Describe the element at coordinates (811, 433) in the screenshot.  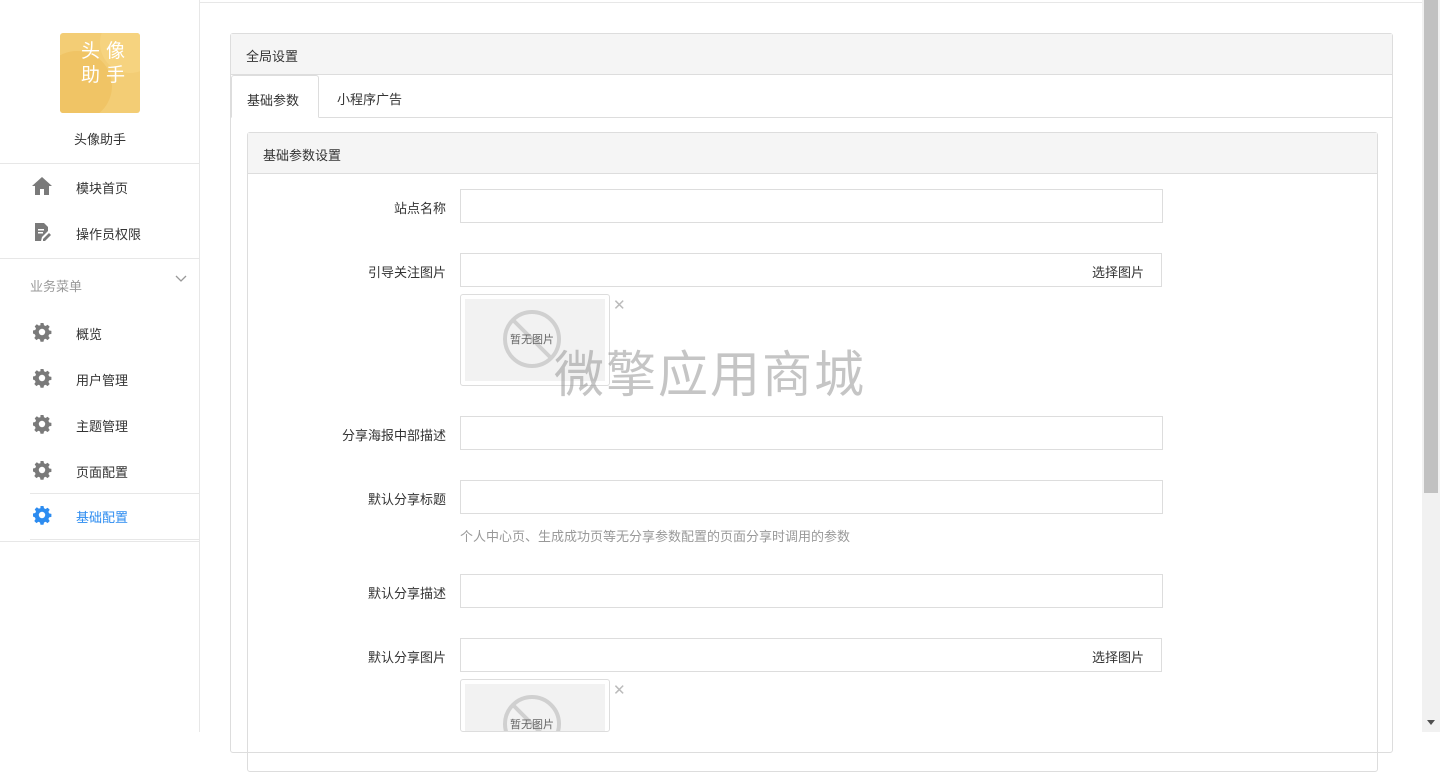
I see `poster-desc-input` at that location.